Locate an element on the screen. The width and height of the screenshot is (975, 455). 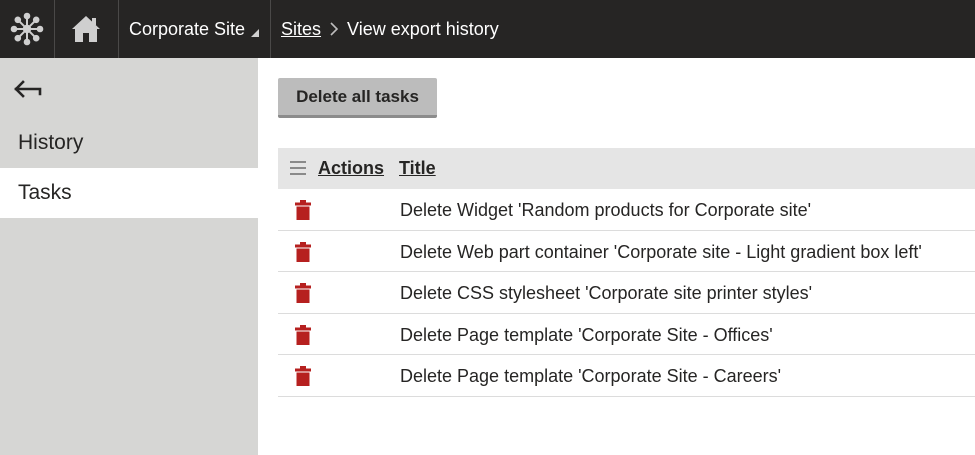
column-header-title: Title is located at coordinates (417, 168).